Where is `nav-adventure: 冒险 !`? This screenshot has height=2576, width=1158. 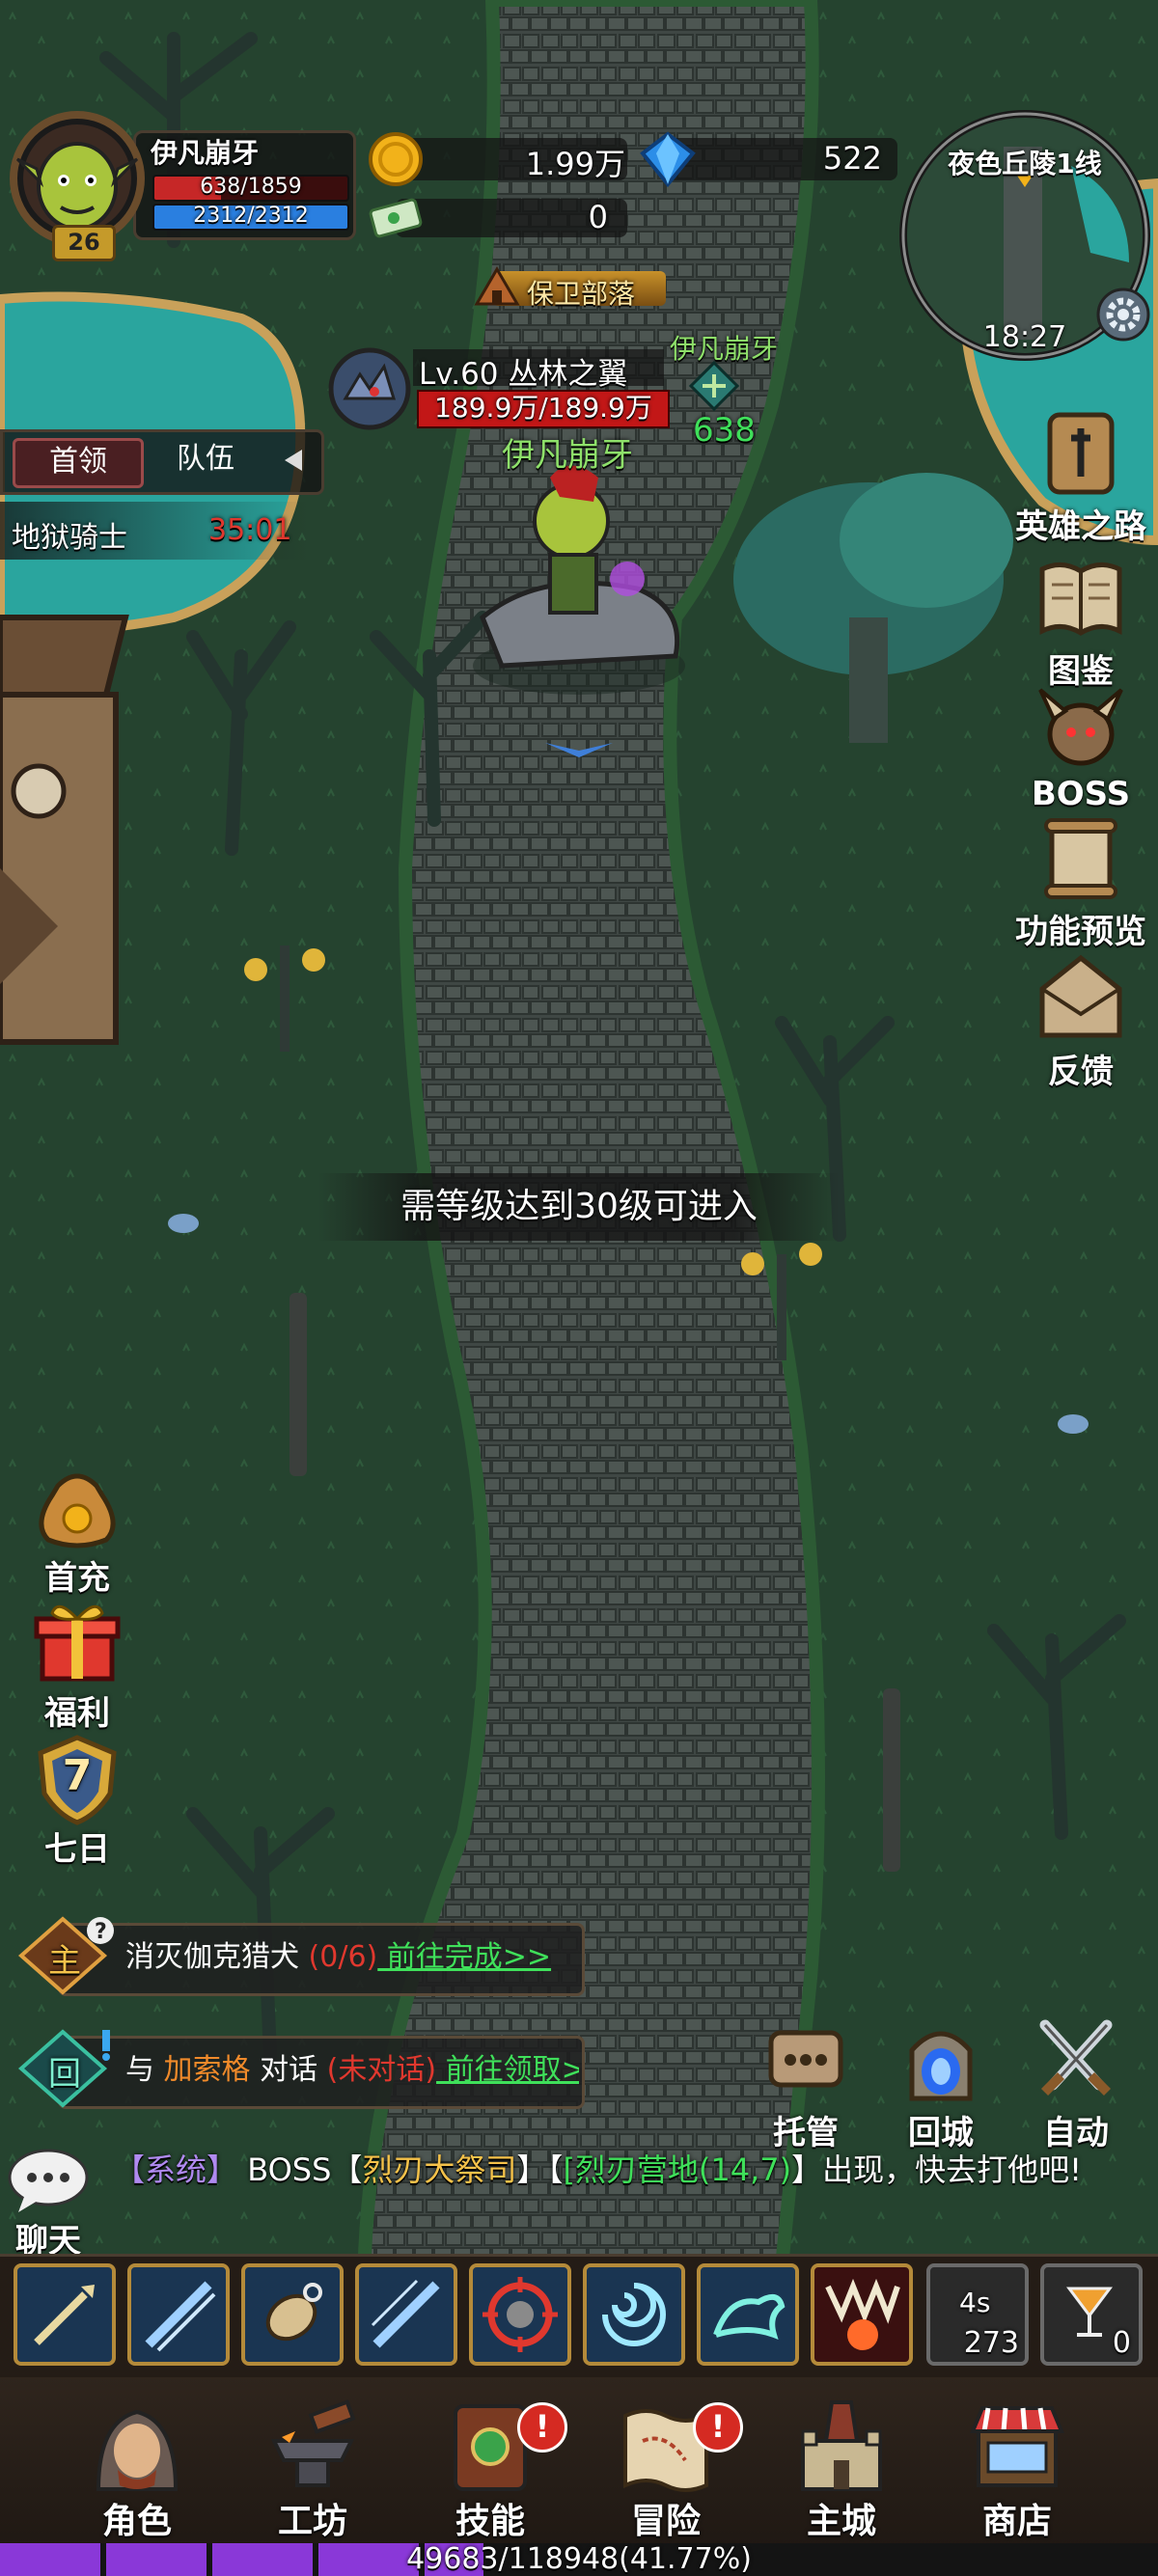 nav-adventure: 冒险 ! is located at coordinates (666, 2470).